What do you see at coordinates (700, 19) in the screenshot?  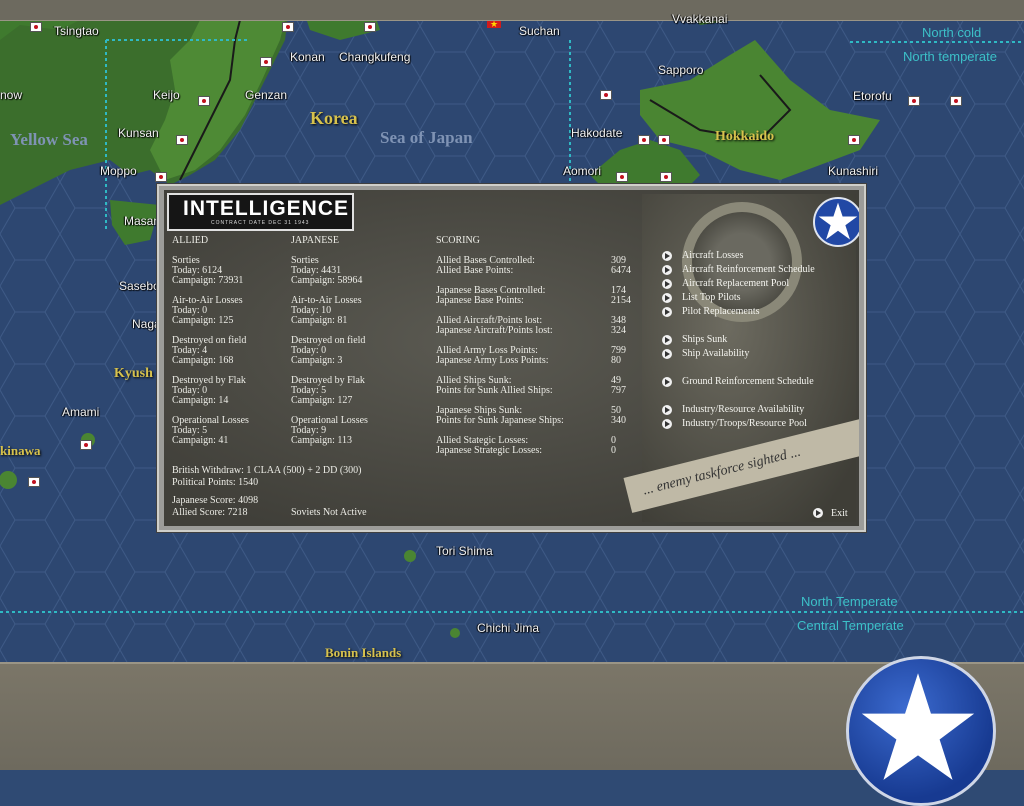 I see `place-label: Vvakkanai` at bounding box center [700, 19].